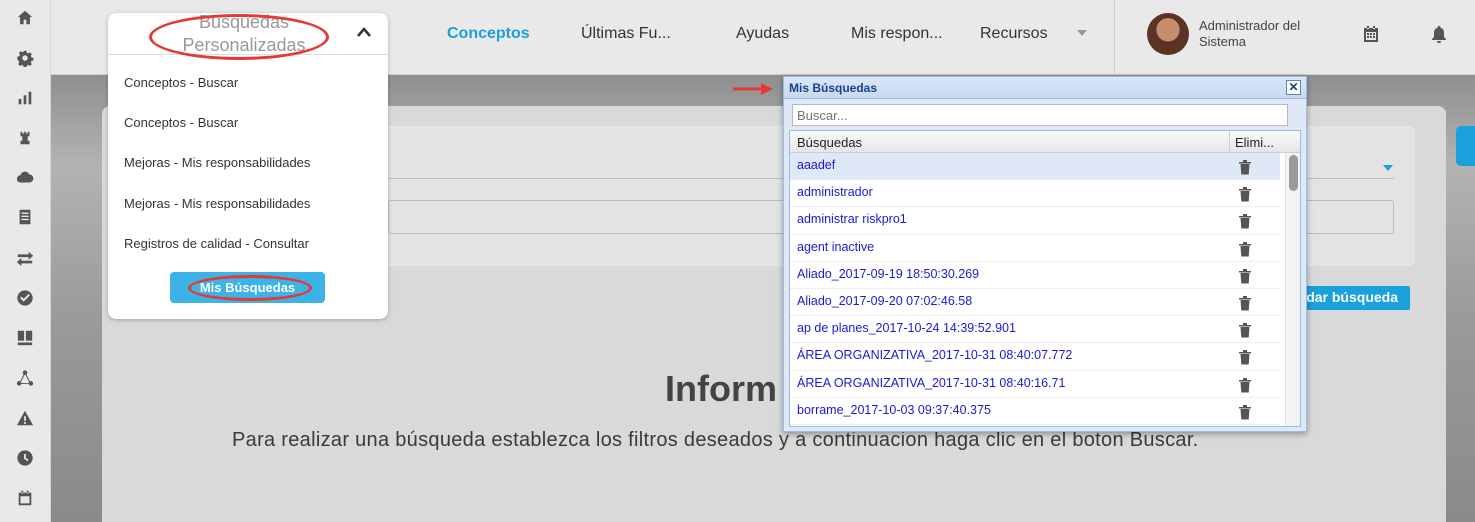 This screenshot has height=522, width=1475. What do you see at coordinates (894, 410) in the screenshot?
I see `search-name-link: borrame_2017-10-03 09:37:40.375` at bounding box center [894, 410].